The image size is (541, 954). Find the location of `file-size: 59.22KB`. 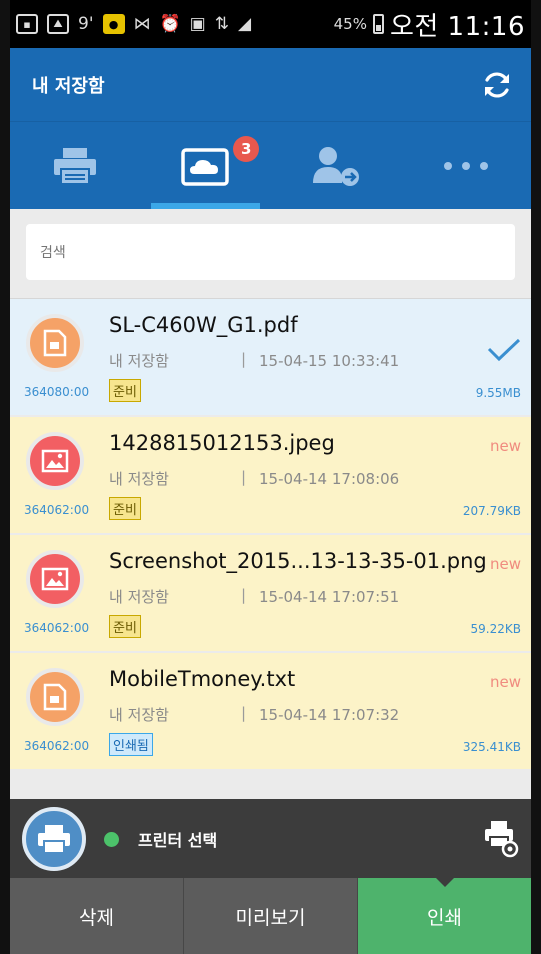

file-size: 59.22KB is located at coordinates (495, 629).